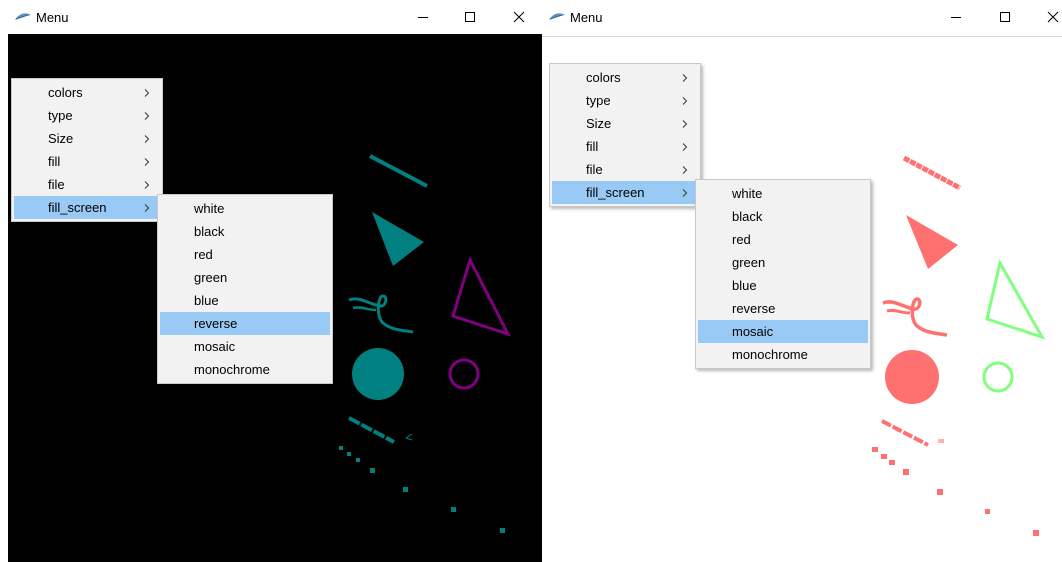  I want to click on outline-circle-shape, so click(464, 374).